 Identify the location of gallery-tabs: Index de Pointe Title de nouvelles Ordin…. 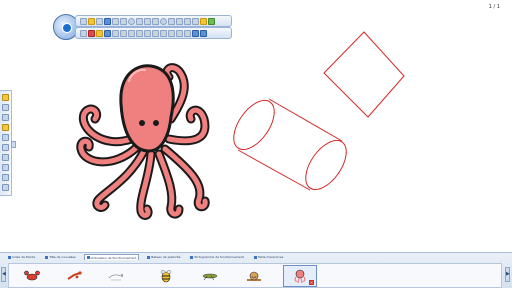
(256, 257).